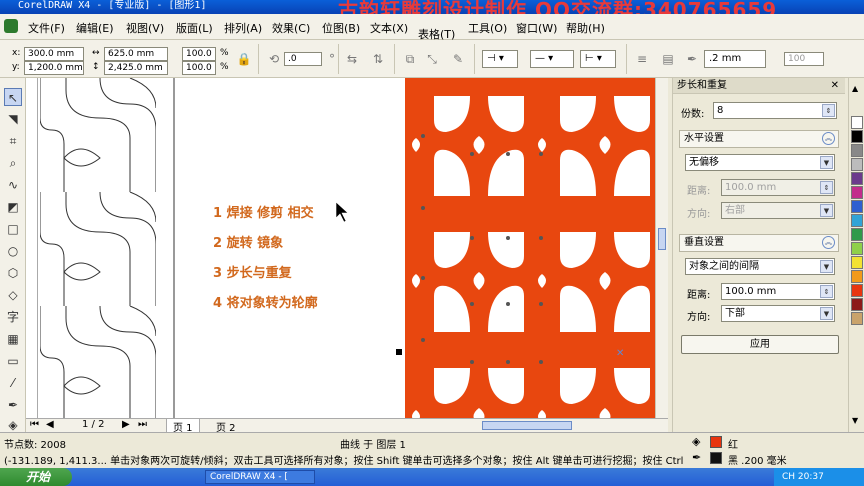 This screenshot has width=864, height=486. I want to click on start-button: 开始, so click(36, 477).